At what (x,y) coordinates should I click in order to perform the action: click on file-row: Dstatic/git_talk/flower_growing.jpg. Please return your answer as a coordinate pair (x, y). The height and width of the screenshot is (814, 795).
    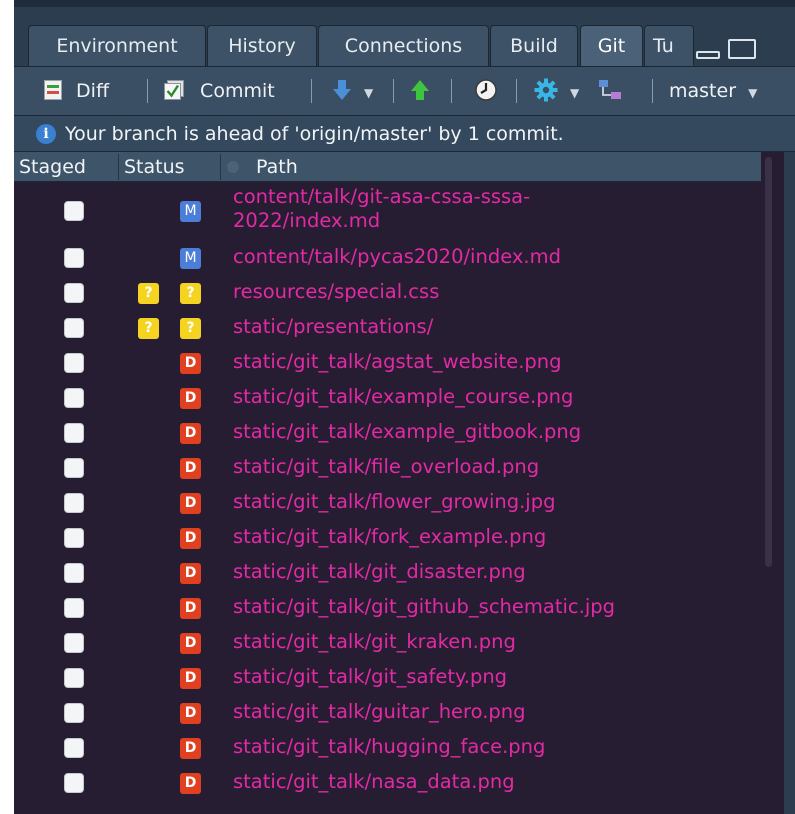
    Looking at the image, I should click on (387, 502).